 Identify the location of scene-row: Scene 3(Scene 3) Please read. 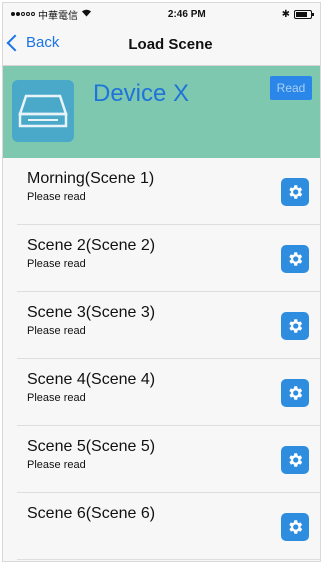
(168, 325).